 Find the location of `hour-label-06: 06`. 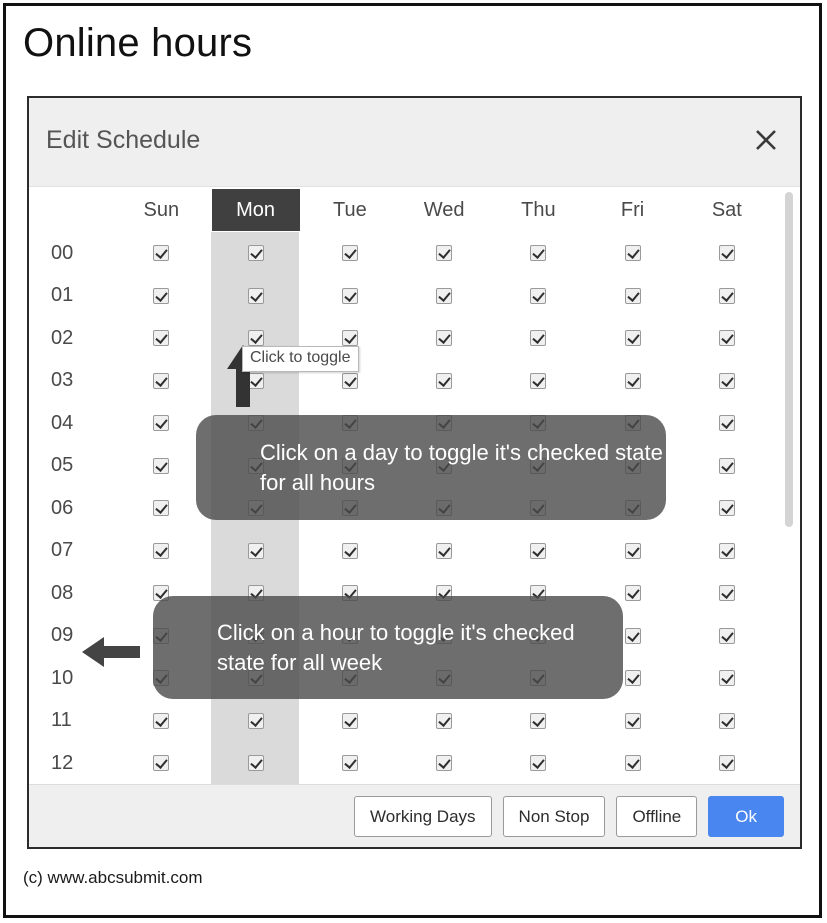

hour-label-06: 06 is located at coordinates (71, 508).